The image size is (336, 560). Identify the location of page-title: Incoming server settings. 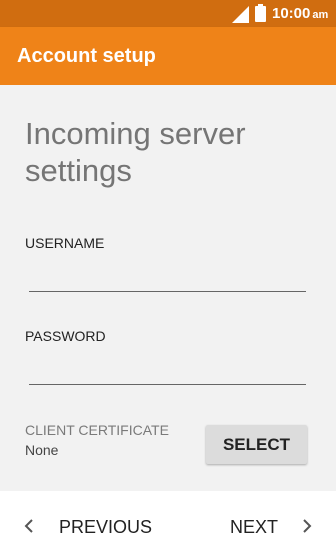
(135, 152).